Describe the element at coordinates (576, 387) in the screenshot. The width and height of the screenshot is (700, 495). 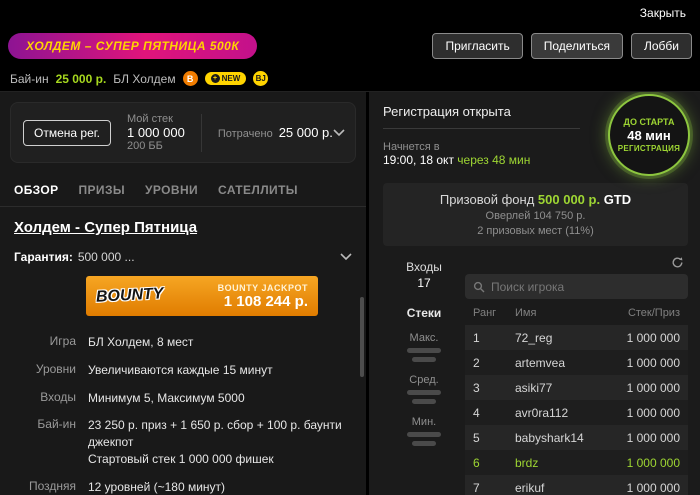
I see `table-row: 3 asiki77 1 000 000` at that location.